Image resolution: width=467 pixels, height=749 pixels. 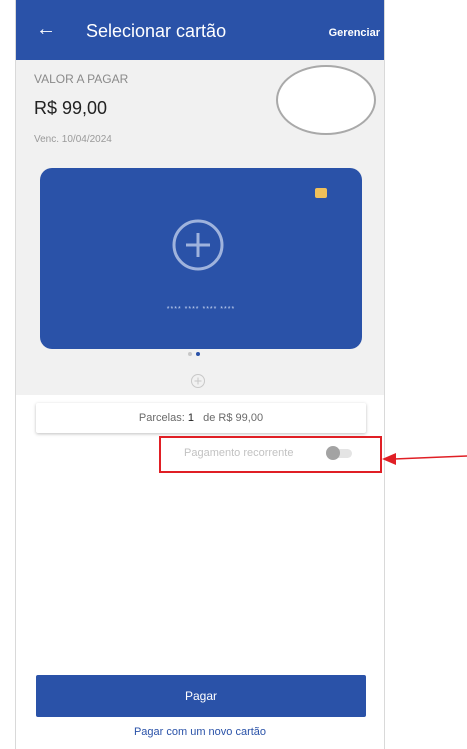 I want to click on annotation-highlight-box, so click(x=270, y=454).